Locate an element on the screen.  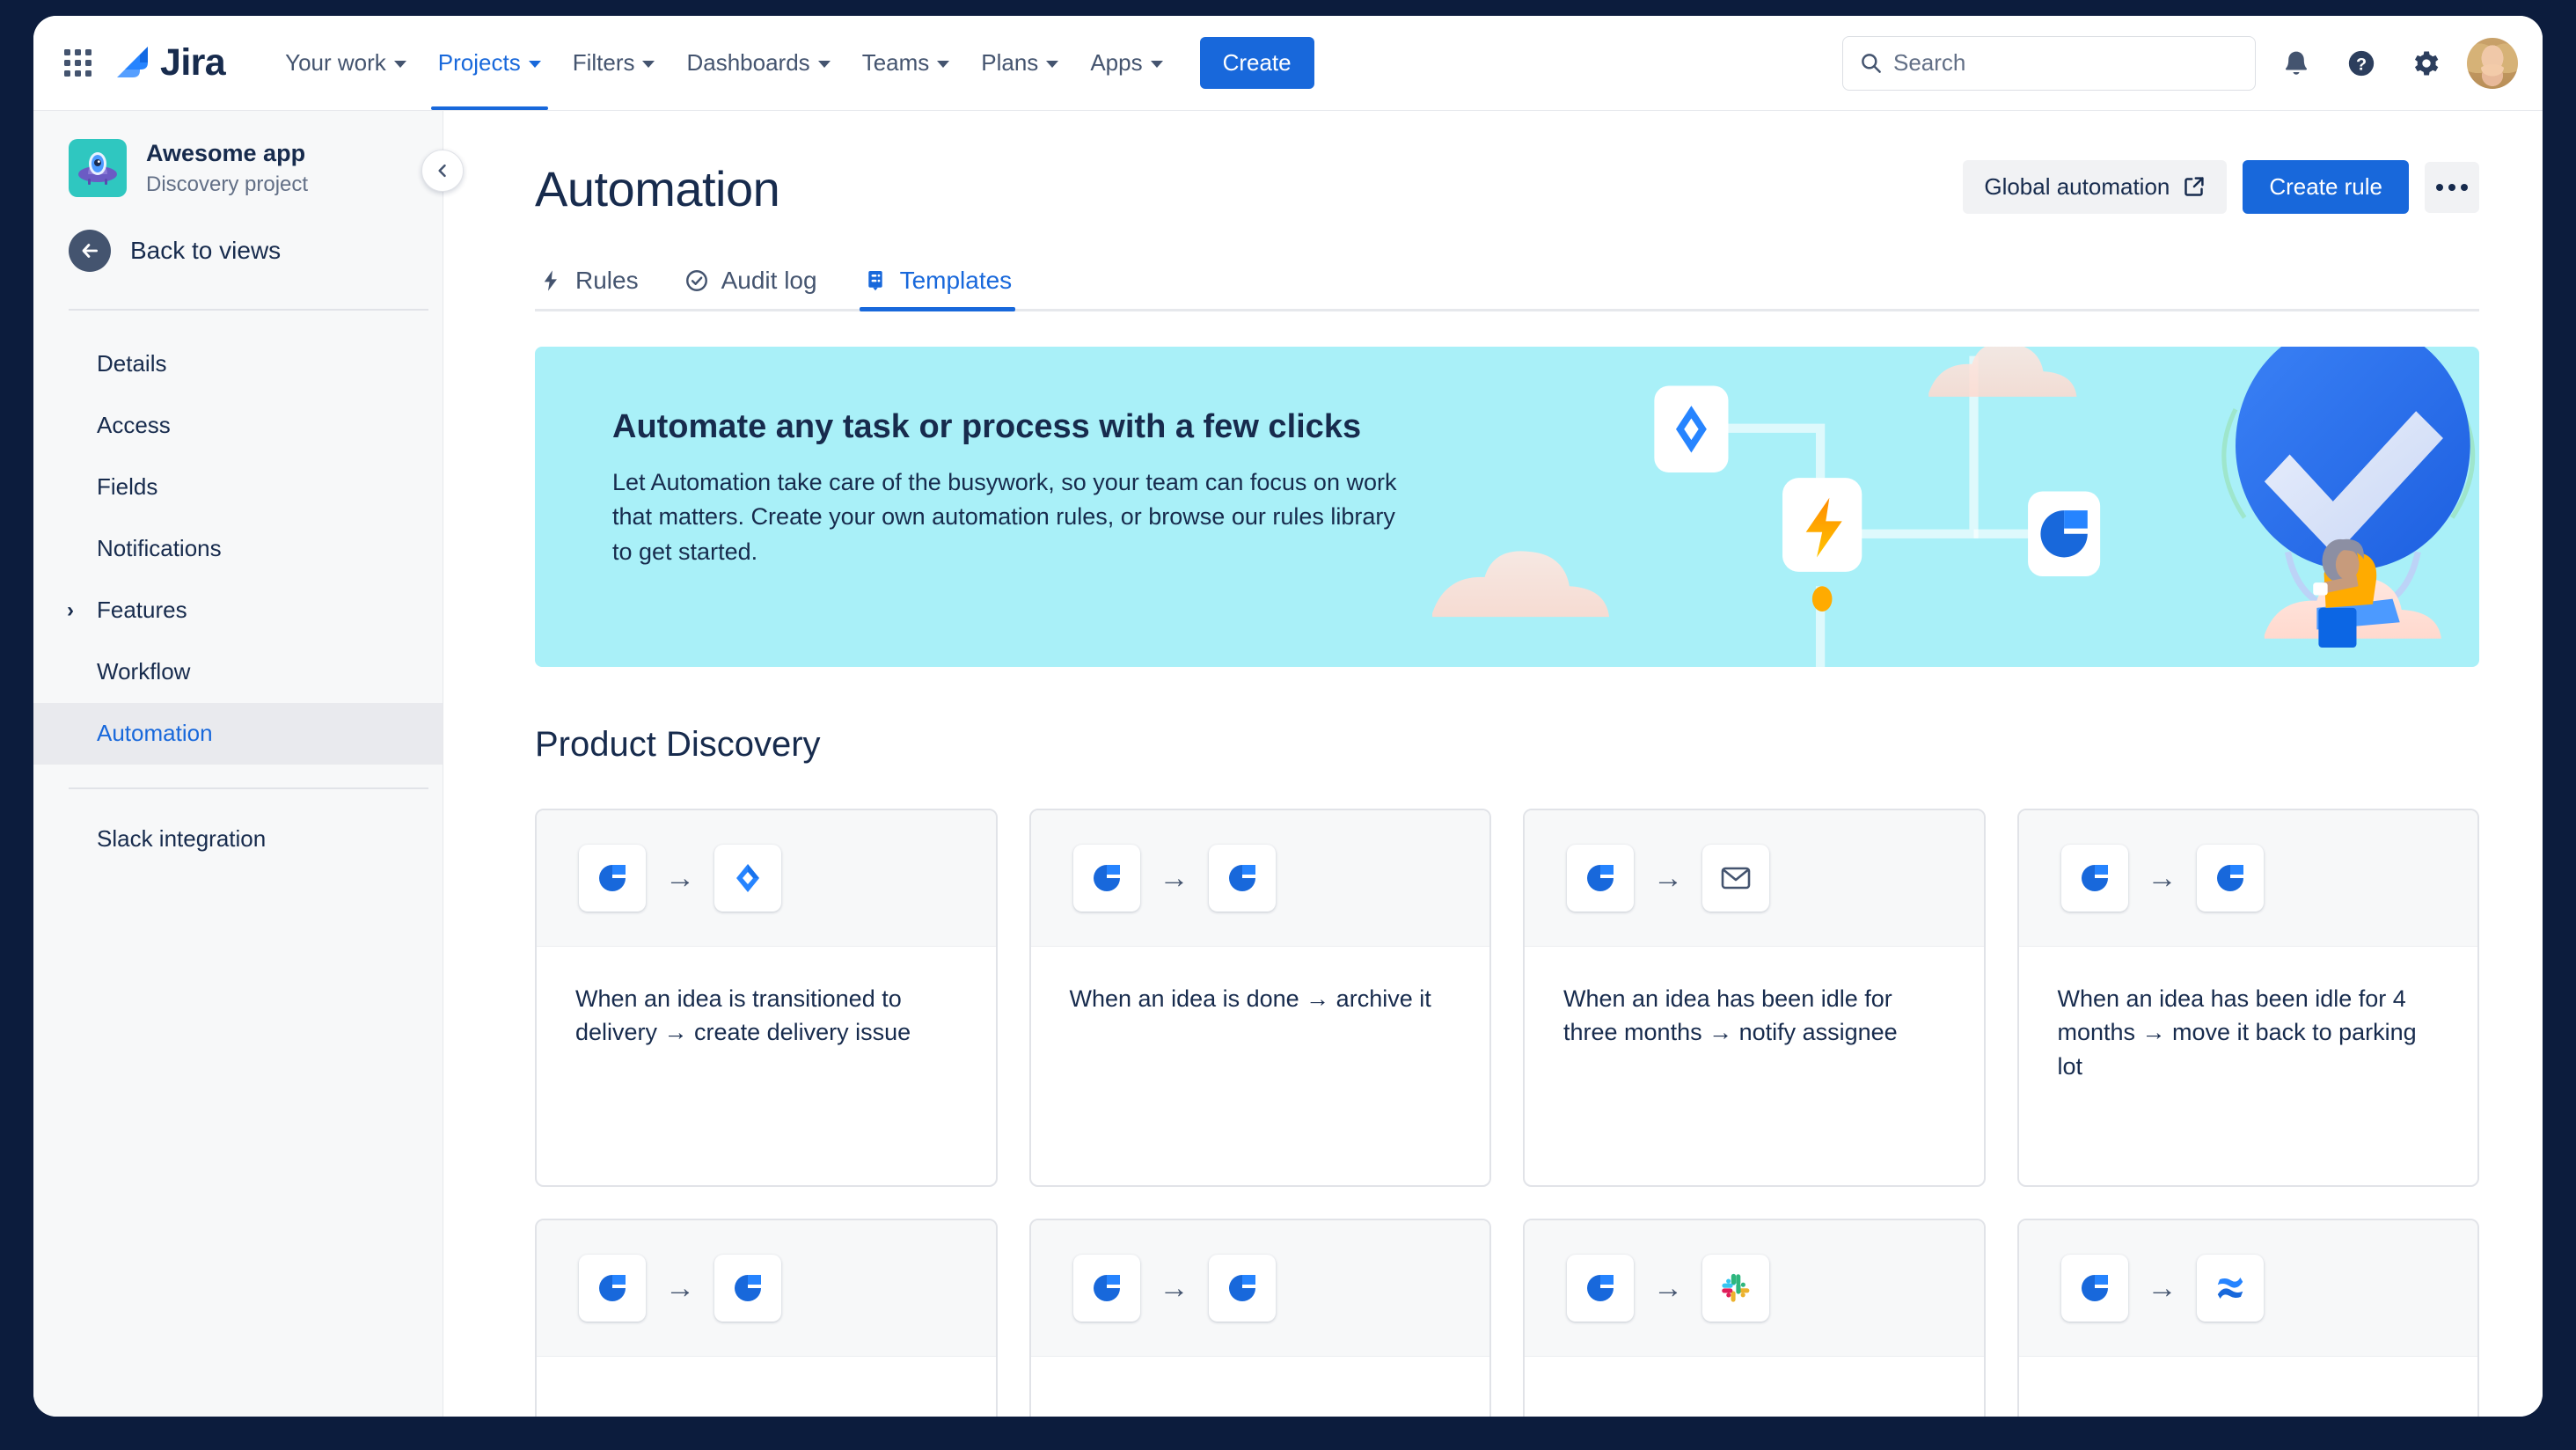
create-button: Create is located at coordinates (1256, 63).